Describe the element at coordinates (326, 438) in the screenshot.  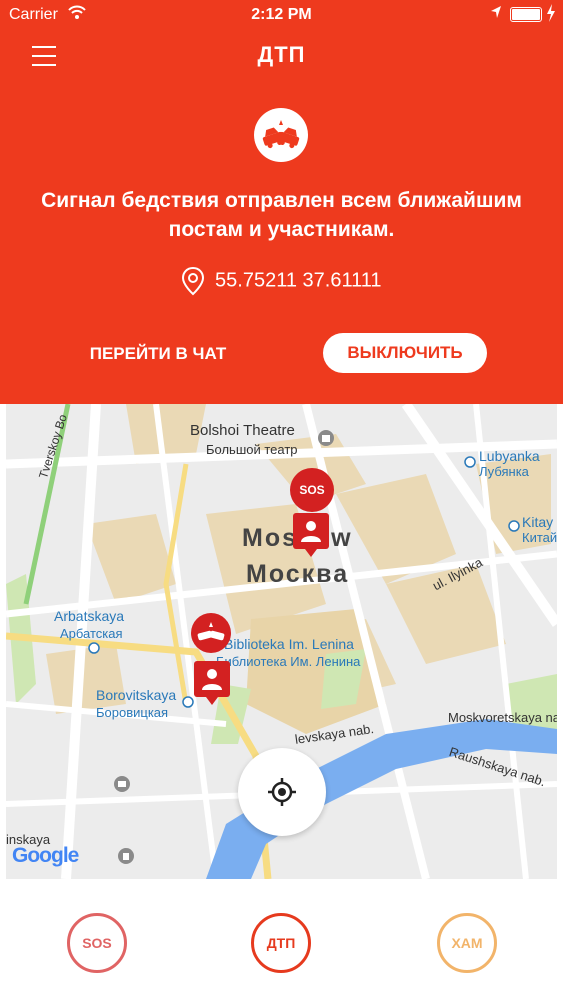
I see `theatre-icon` at that location.